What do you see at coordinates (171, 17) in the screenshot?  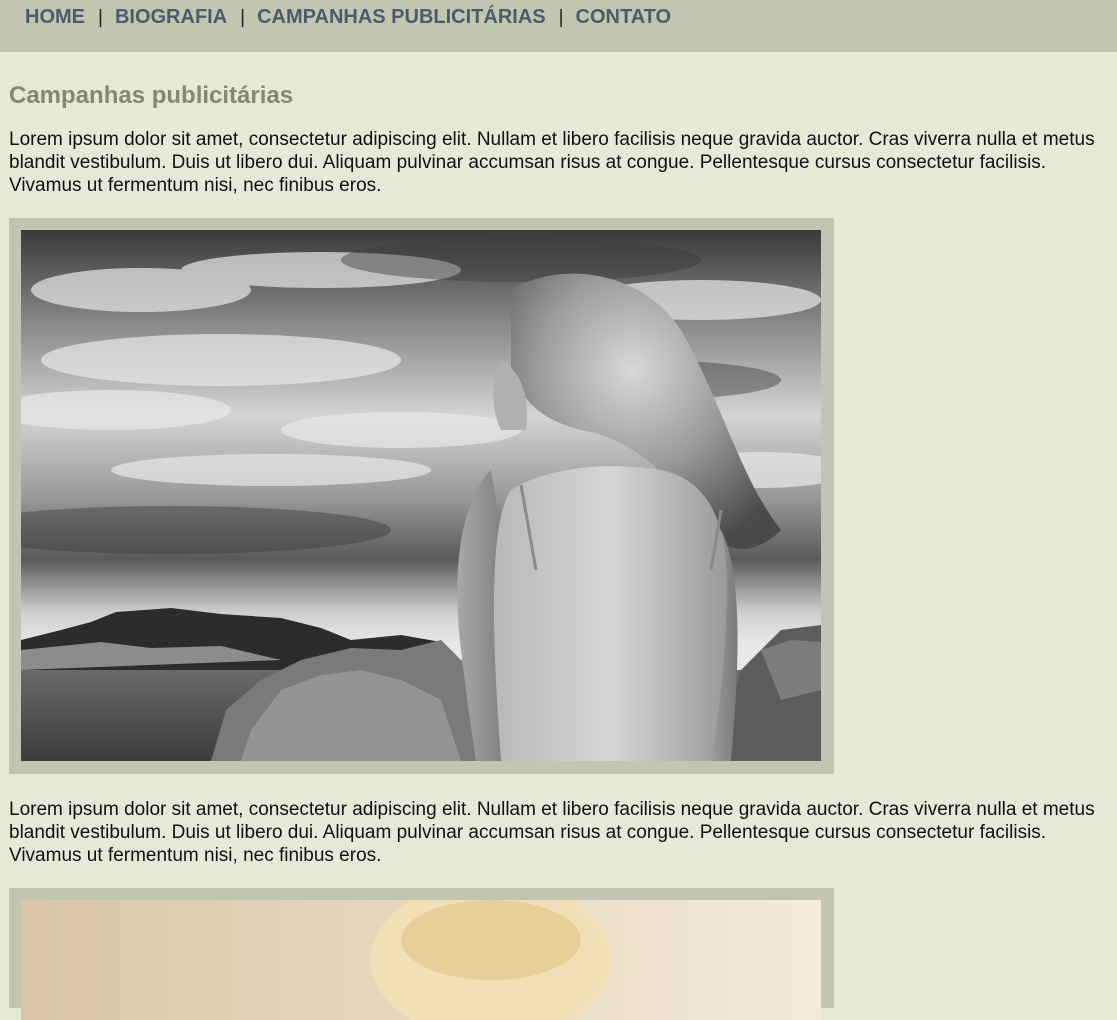 I see `nav-link-biografia: BIOGRAFIA` at bounding box center [171, 17].